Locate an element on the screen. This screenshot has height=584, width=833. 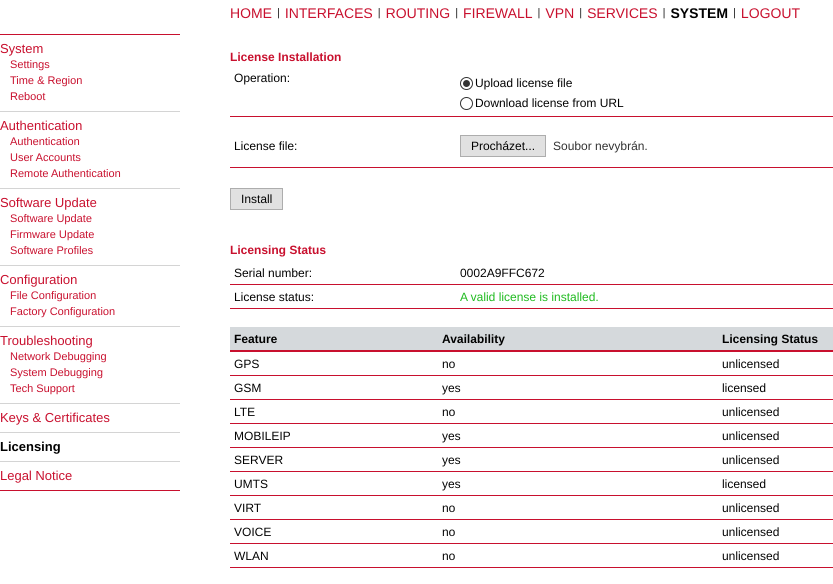
sidebar-link: Software Profiles is located at coordinates (47, 251).